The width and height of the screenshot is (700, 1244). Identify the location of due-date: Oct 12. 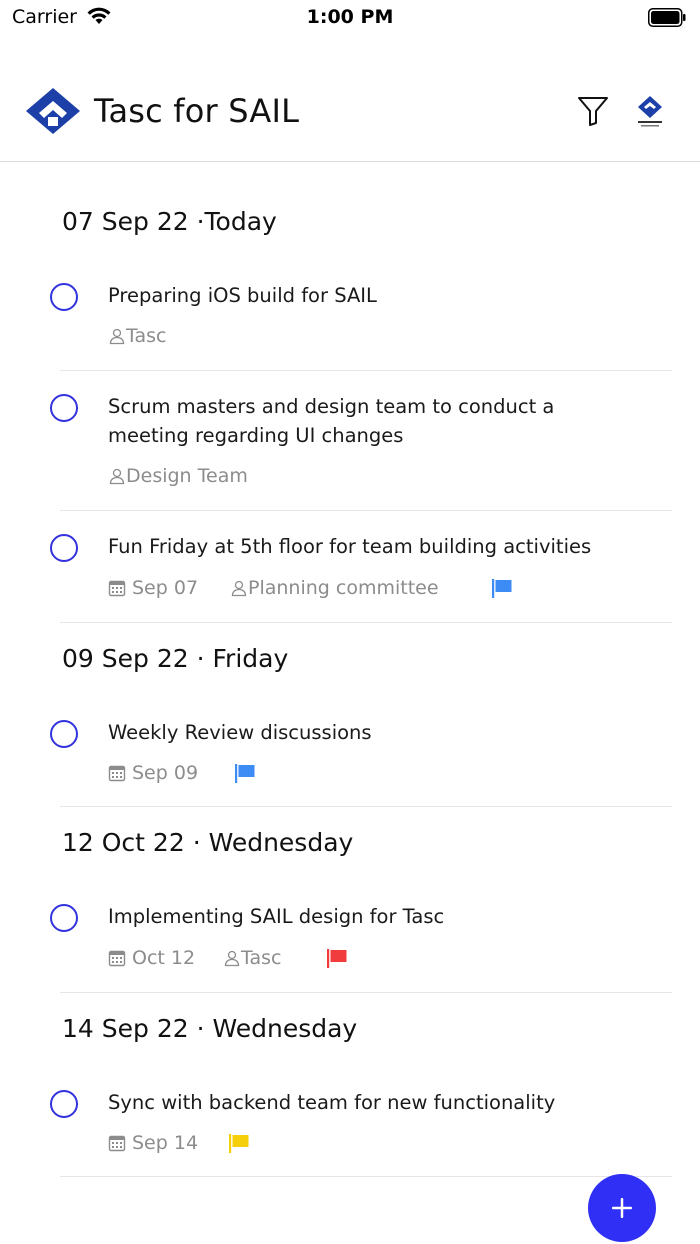
(151, 958).